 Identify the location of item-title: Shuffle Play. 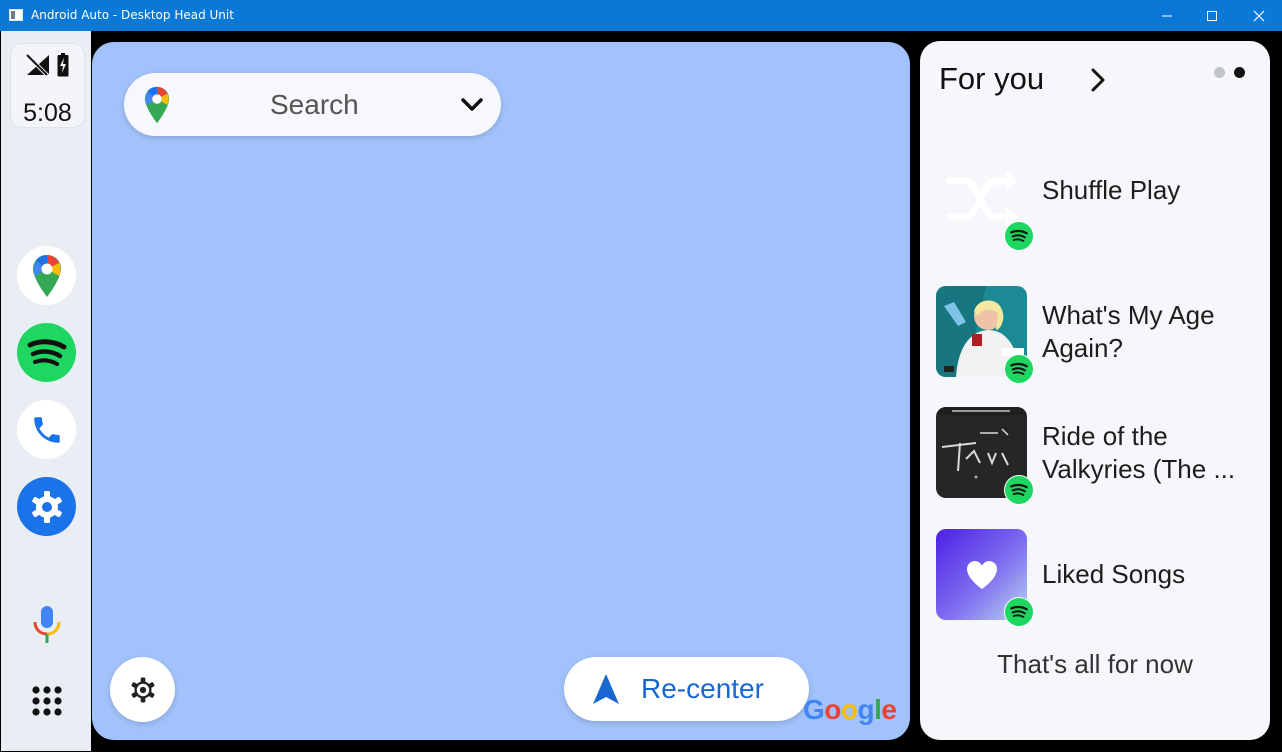
(1111, 190).